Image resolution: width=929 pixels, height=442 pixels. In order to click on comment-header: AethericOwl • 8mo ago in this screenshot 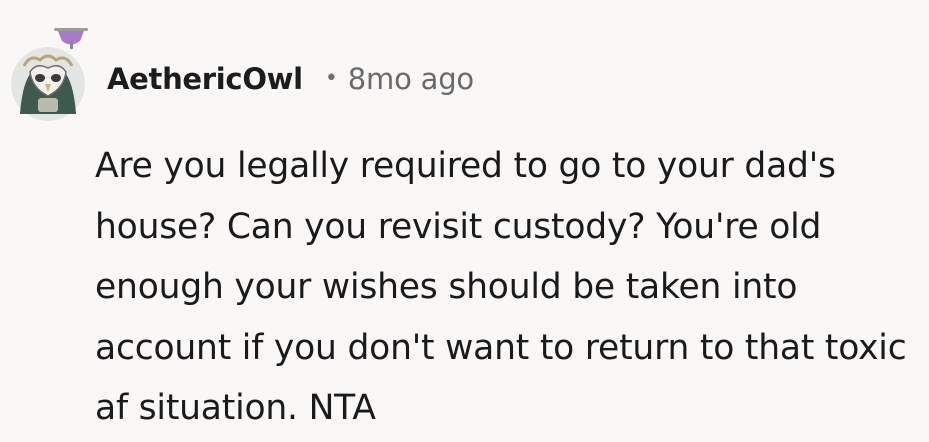, I will do `click(290, 79)`.